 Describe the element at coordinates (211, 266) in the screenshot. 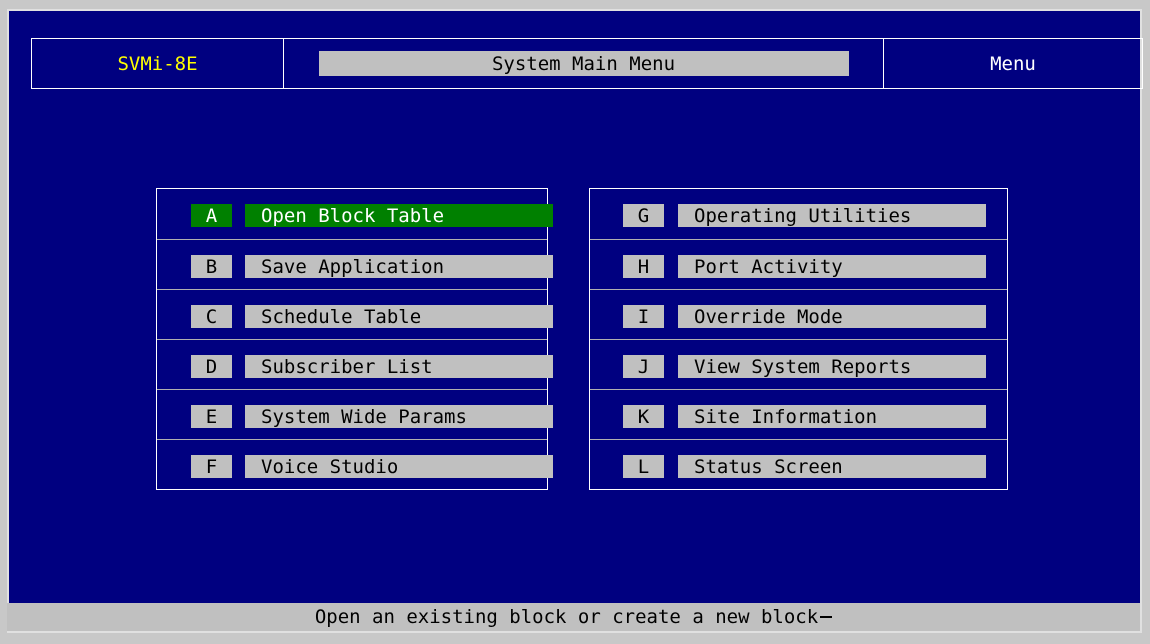

I see `menu-key: B` at that location.